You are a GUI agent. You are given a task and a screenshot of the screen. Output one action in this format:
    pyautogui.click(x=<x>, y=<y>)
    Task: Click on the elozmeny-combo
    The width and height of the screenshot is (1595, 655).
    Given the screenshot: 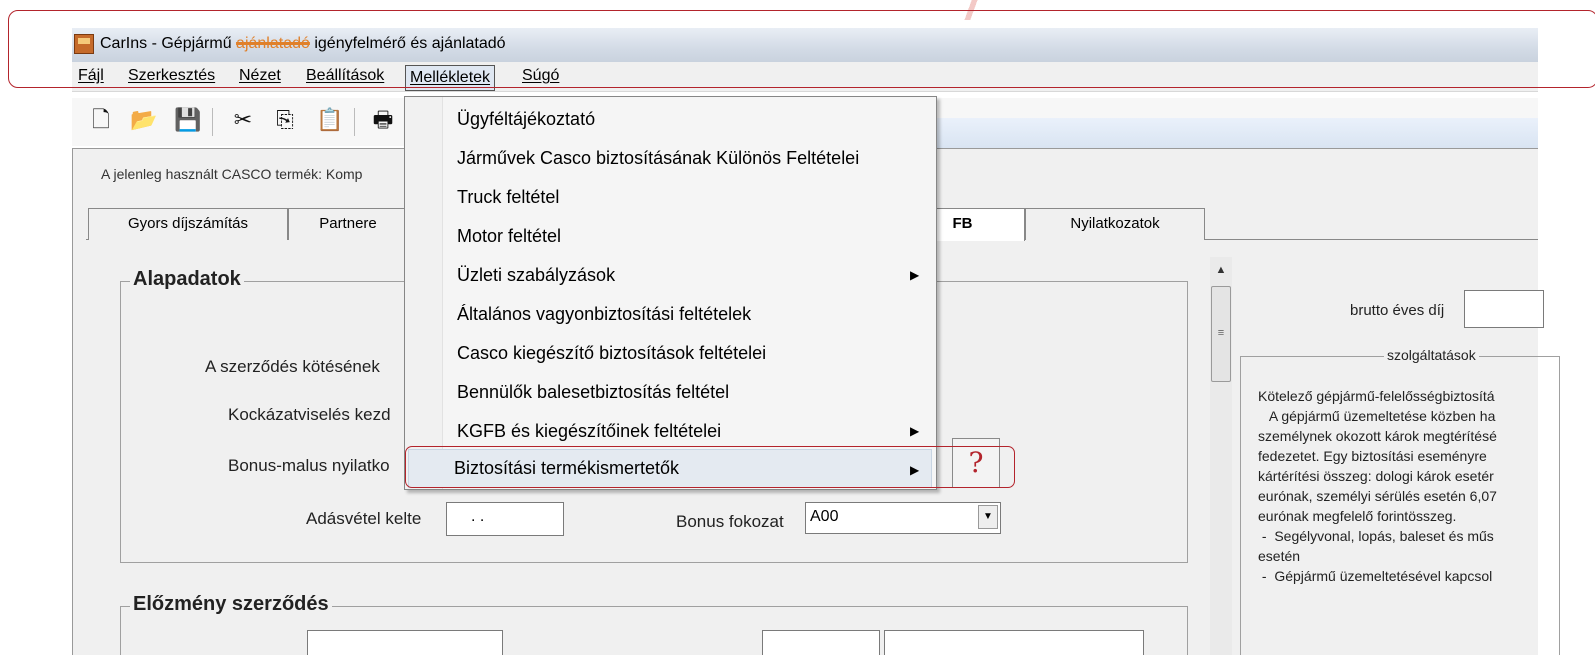 What is the action you would take?
    pyautogui.click(x=405, y=642)
    